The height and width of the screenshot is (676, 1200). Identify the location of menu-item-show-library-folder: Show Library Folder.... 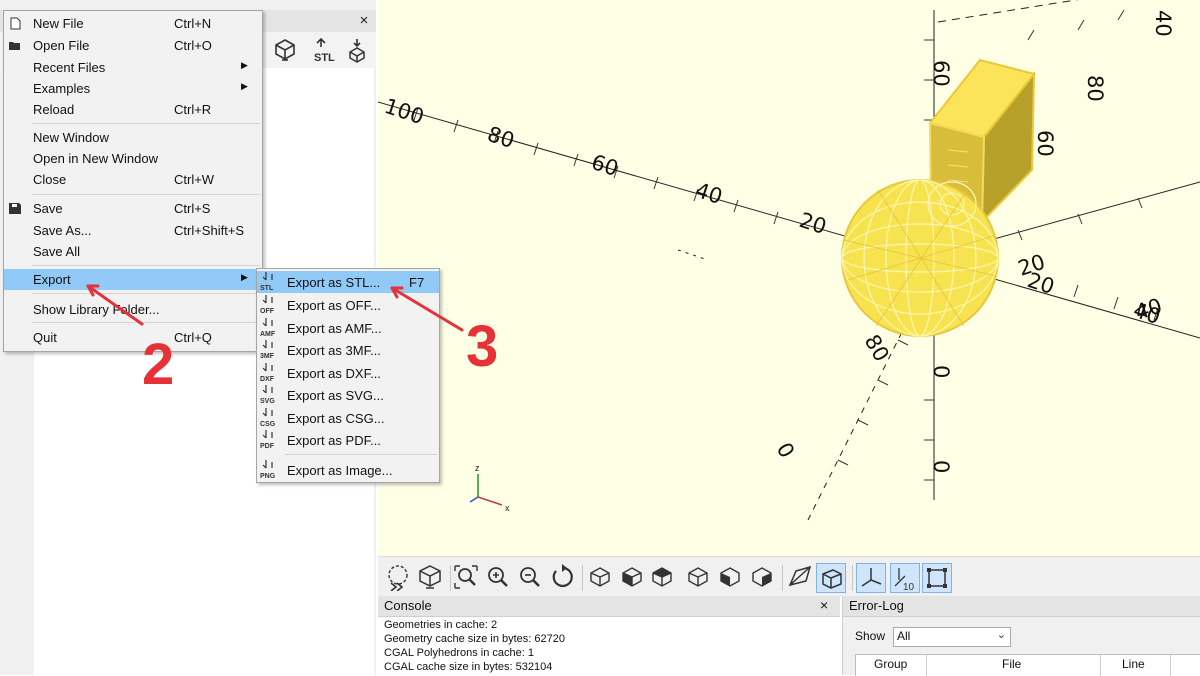
(133, 309).